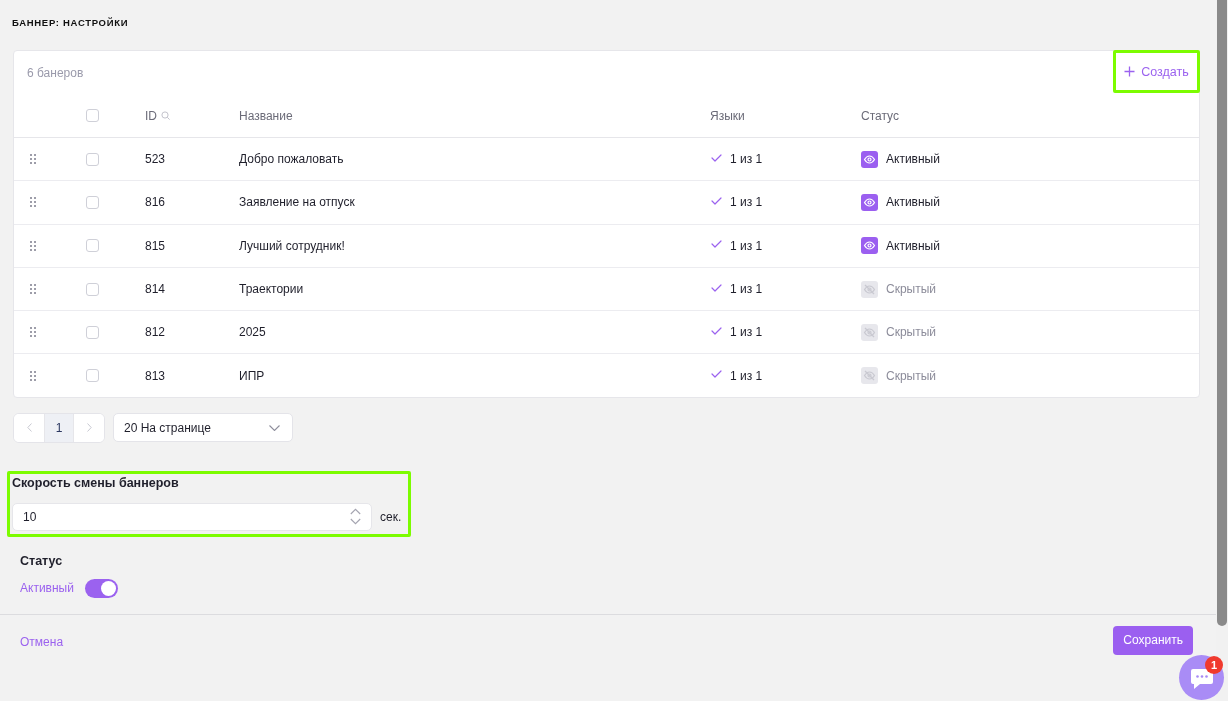  Describe the element at coordinates (291, 159) in the screenshot. I see `table-cell: Добро пожаловать` at that location.